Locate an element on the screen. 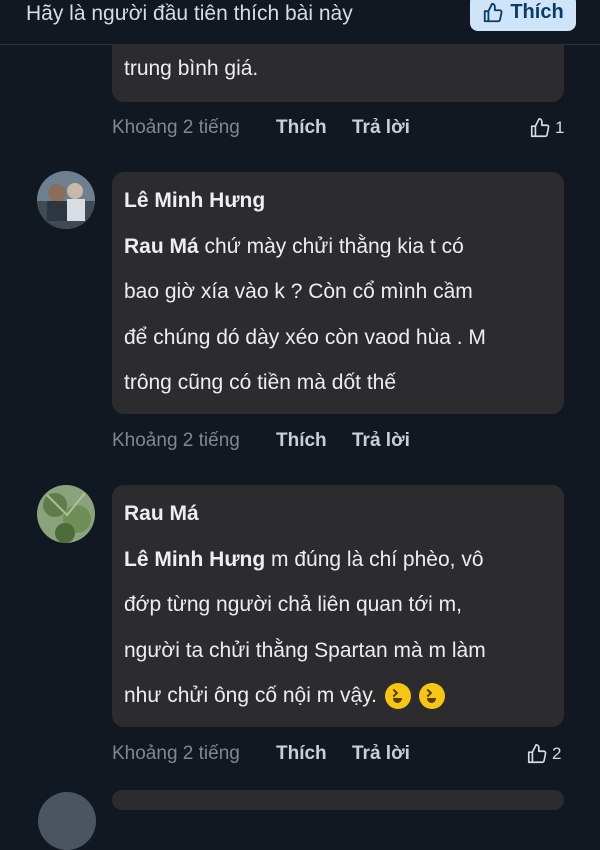  comment-text: trung bình giá. is located at coordinates (191, 68).